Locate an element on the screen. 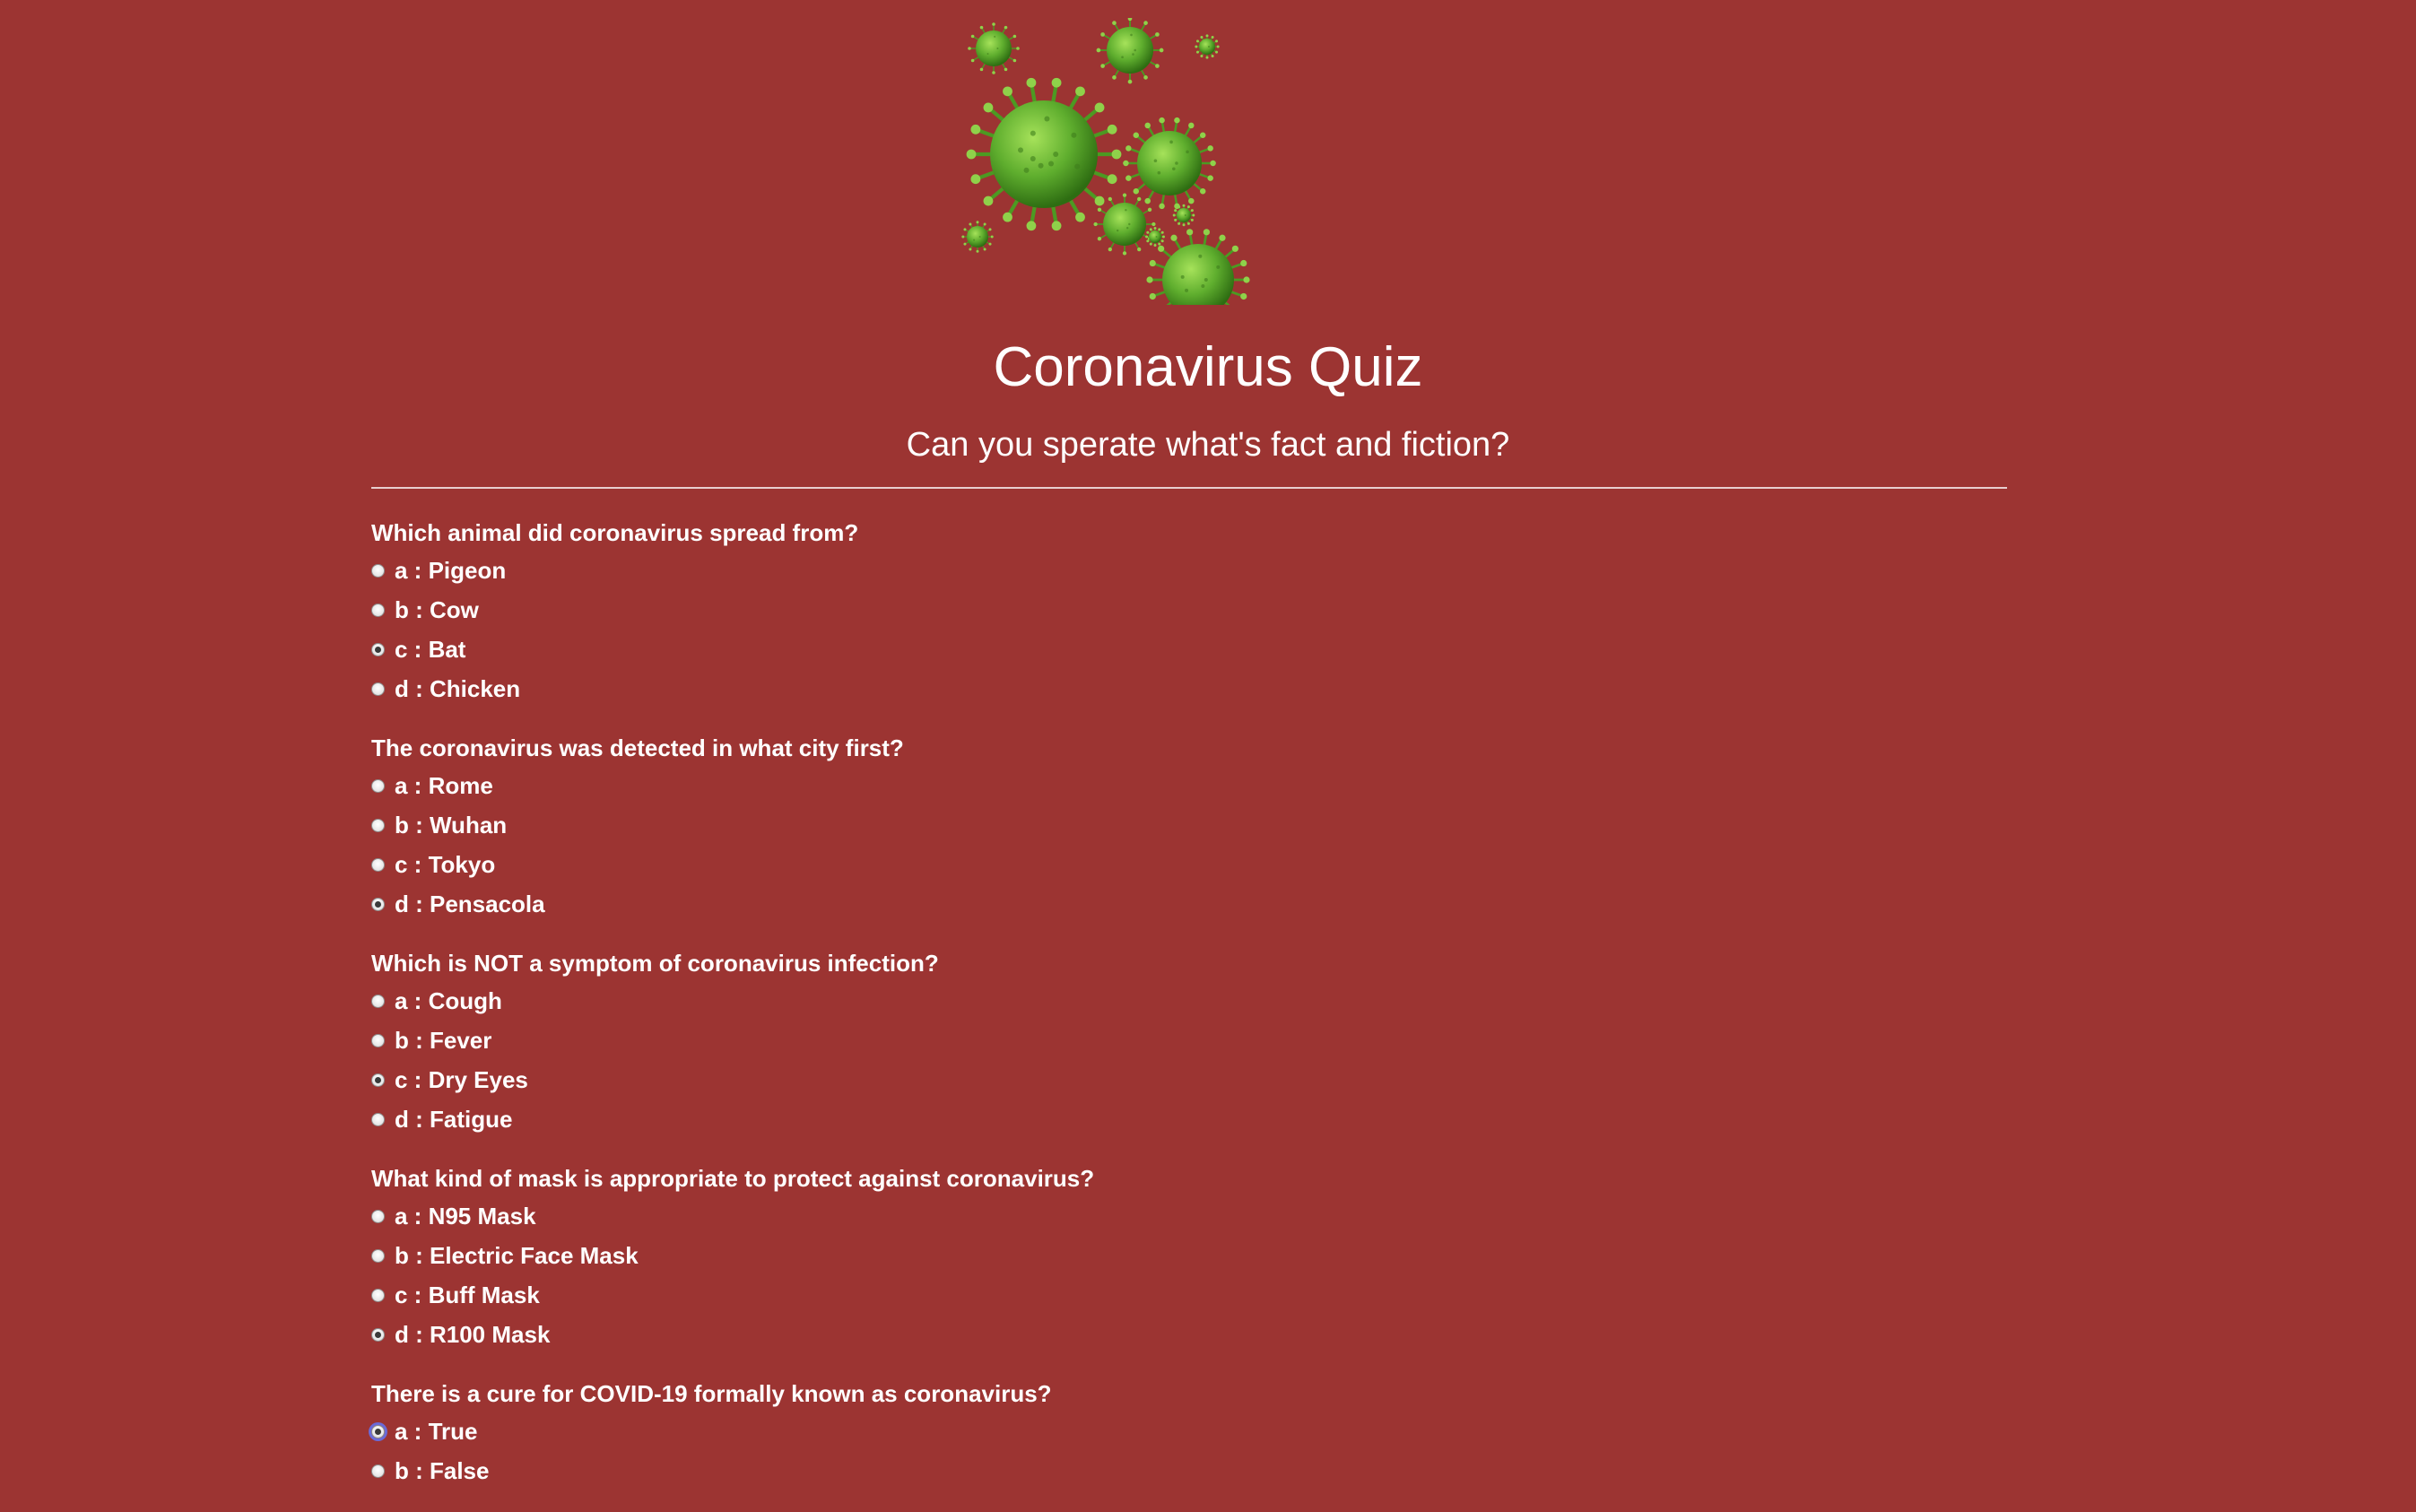 The height and width of the screenshot is (1512, 2416). answer-option-3d: d : Fatigue is located at coordinates (1189, 1119).